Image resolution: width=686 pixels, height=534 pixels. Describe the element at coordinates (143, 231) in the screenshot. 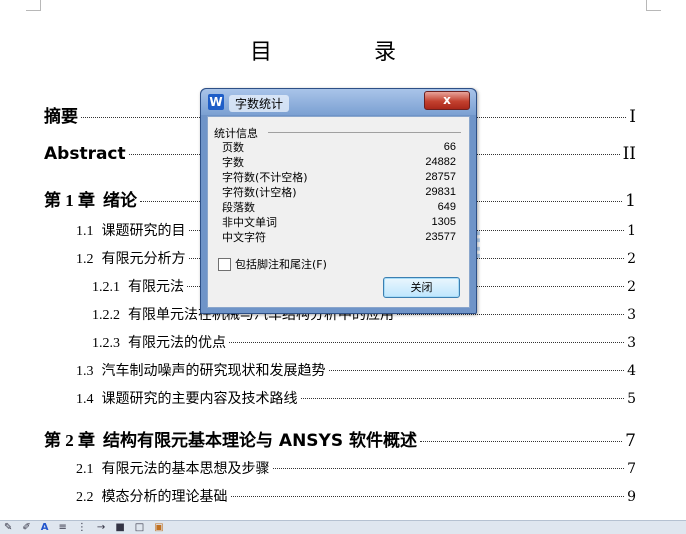

I see `toc-entry-label: 课题研究的目` at that location.